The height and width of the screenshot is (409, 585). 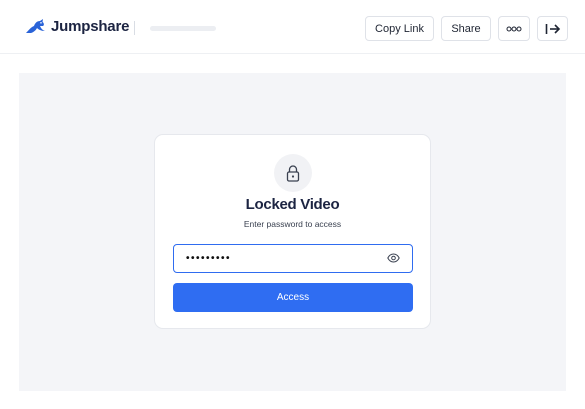 What do you see at coordinates (209, 258) in the screenshot?
I see `password-value: •••••••••` at bounding box center [209, 258].